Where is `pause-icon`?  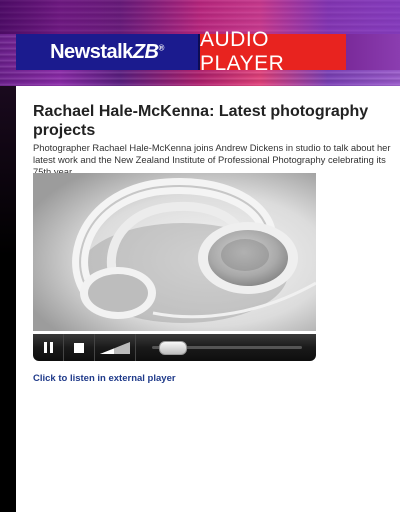 pause-icon is located at coordinates (48, 347).